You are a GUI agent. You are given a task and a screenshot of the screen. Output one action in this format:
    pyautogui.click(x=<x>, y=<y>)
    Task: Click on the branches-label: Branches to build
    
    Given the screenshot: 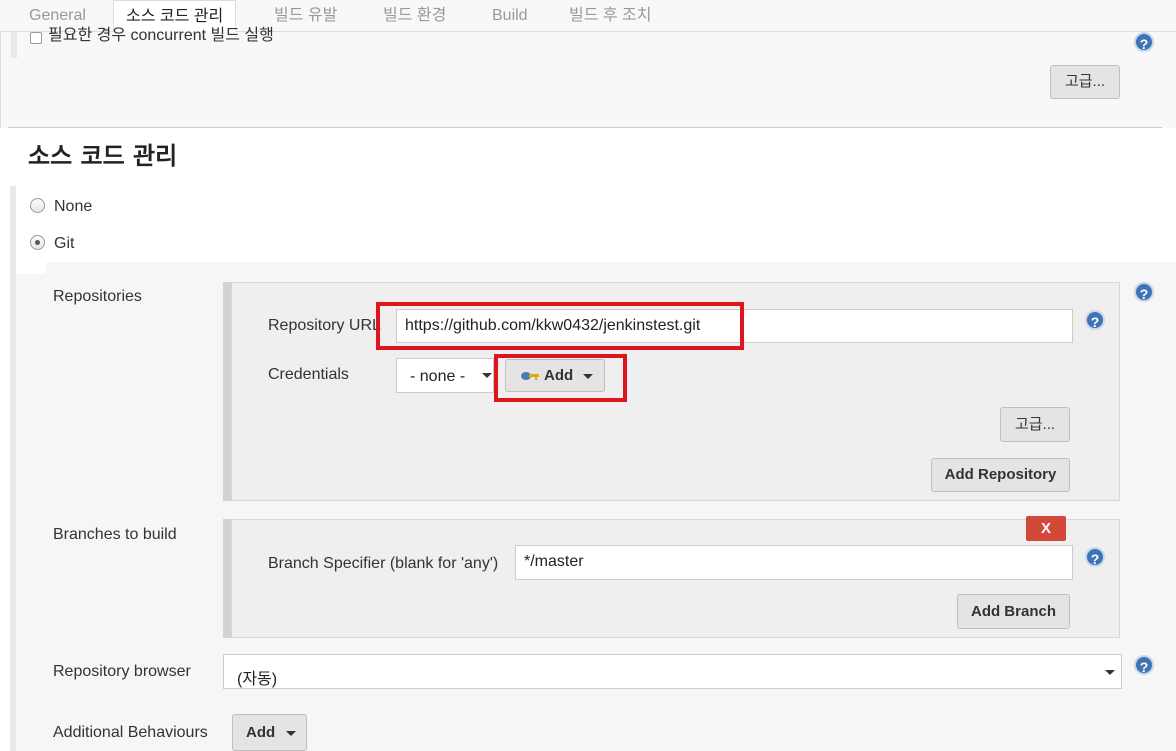 What is the action you would take?
    pyautogui.click(x=115, y=534)
    